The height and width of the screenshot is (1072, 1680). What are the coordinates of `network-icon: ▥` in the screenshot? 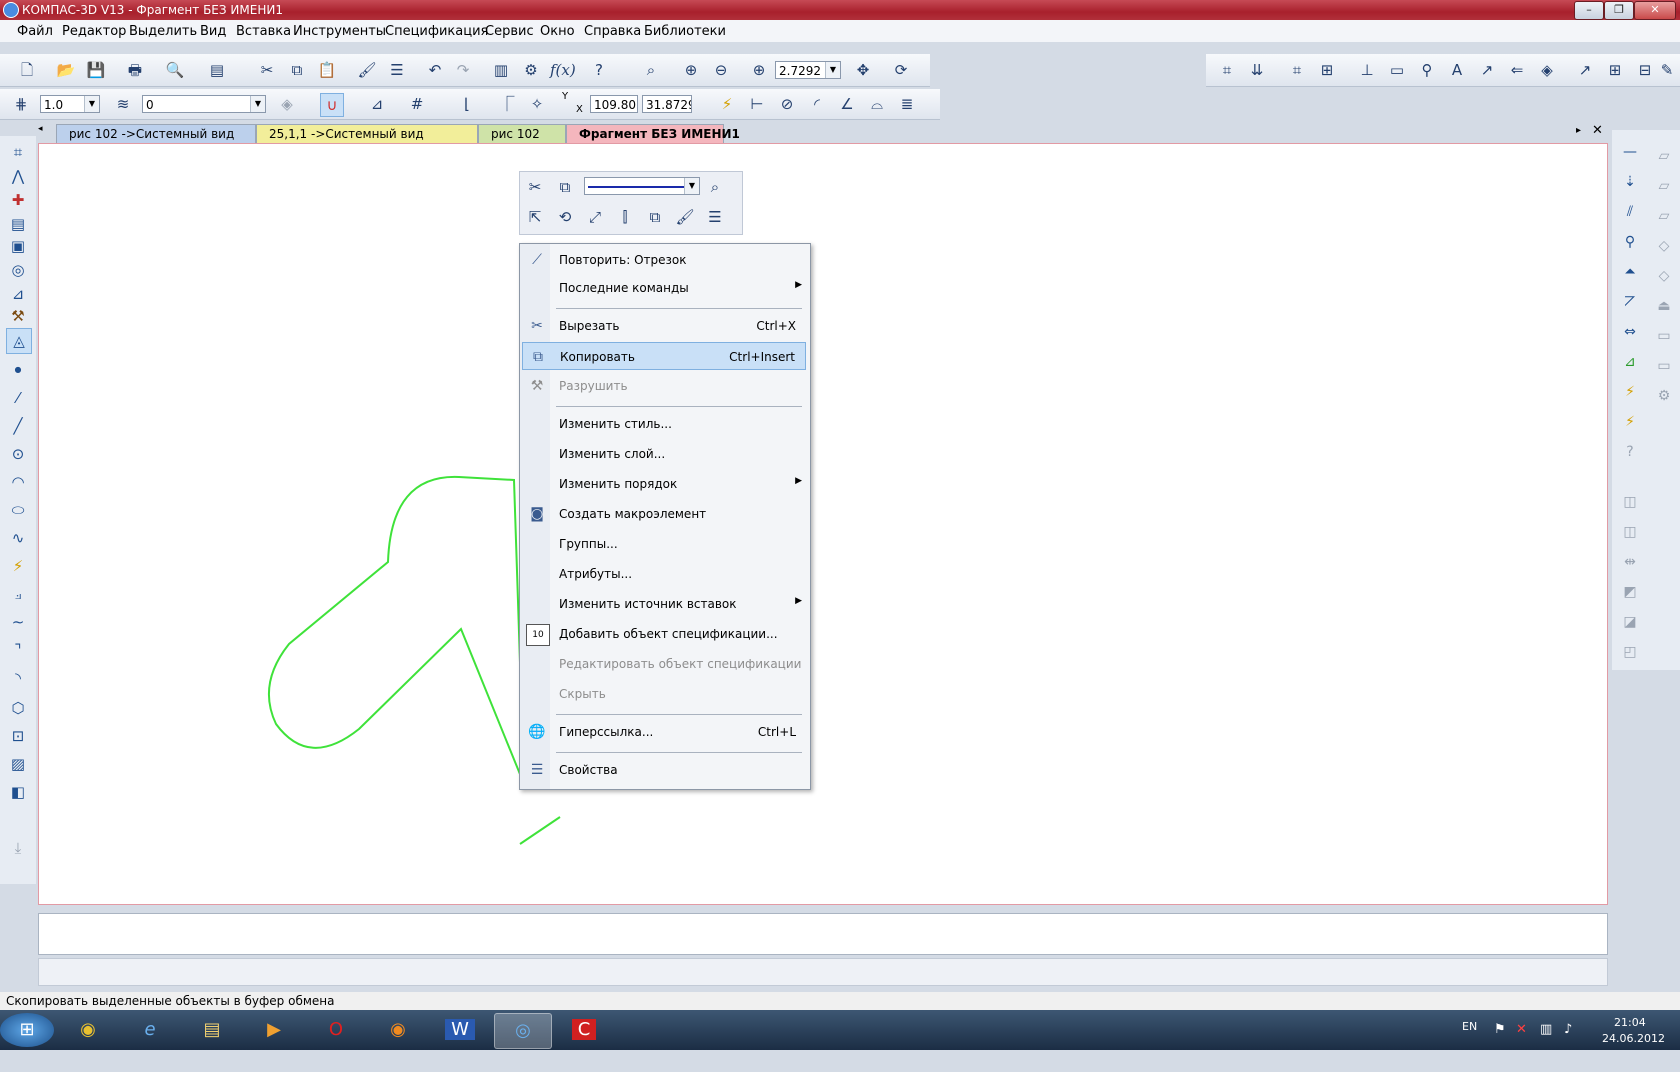 It's located at (1546, 1042).